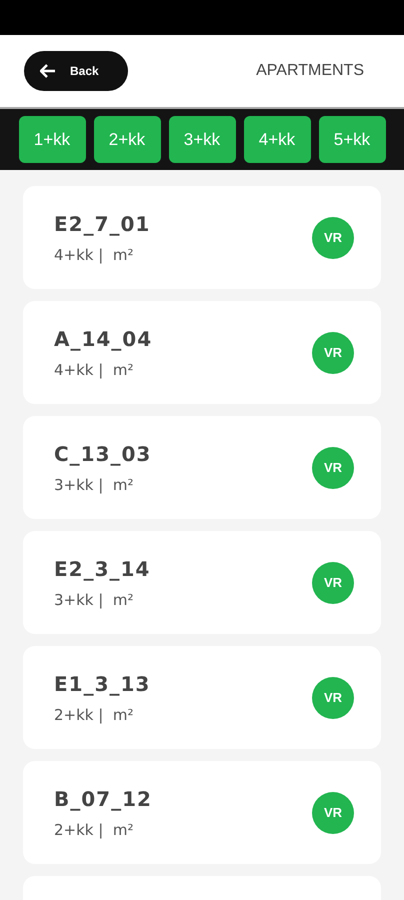 This screenshot has width=404, height=900. Describe the element at coordinates (127, 139) in the screenshot. I see `filter-tab: 2+kk` at that location.